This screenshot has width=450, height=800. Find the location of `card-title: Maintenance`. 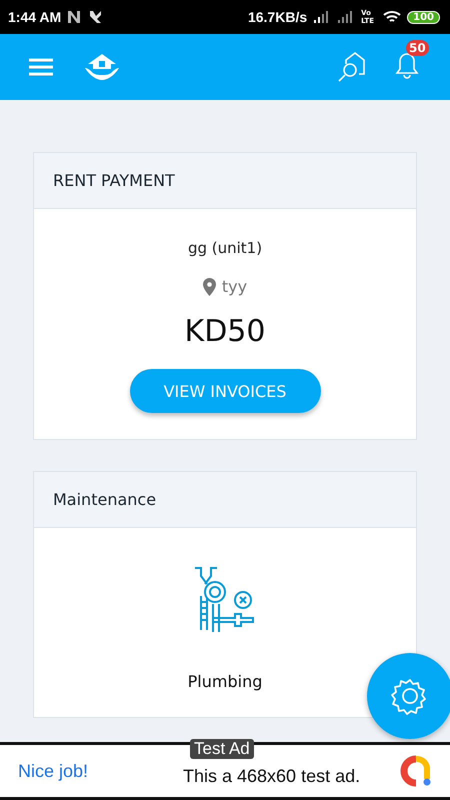

card-title: Maintenance is located at coordinates (104, 499).